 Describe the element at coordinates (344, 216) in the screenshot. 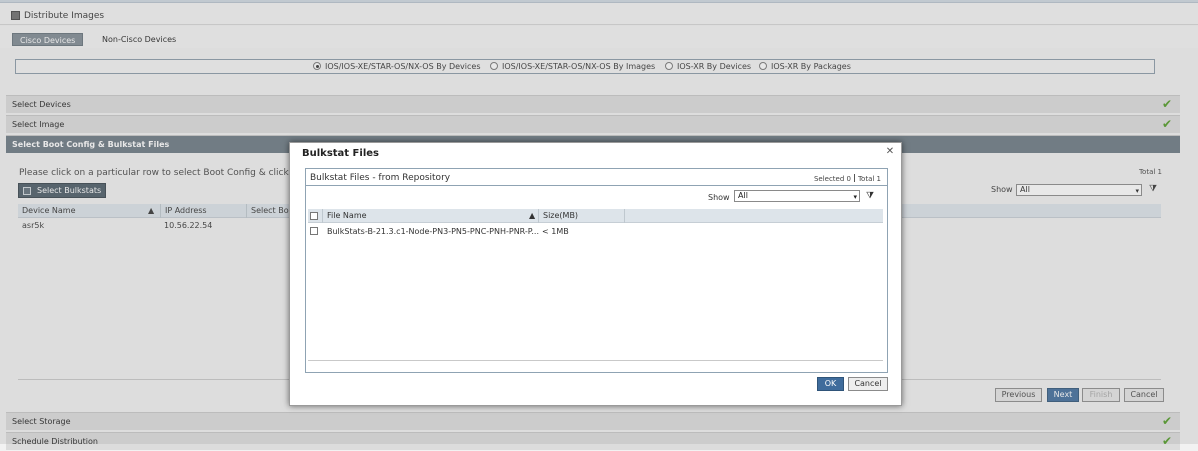

I see `column-file-name: File Name` at that location.